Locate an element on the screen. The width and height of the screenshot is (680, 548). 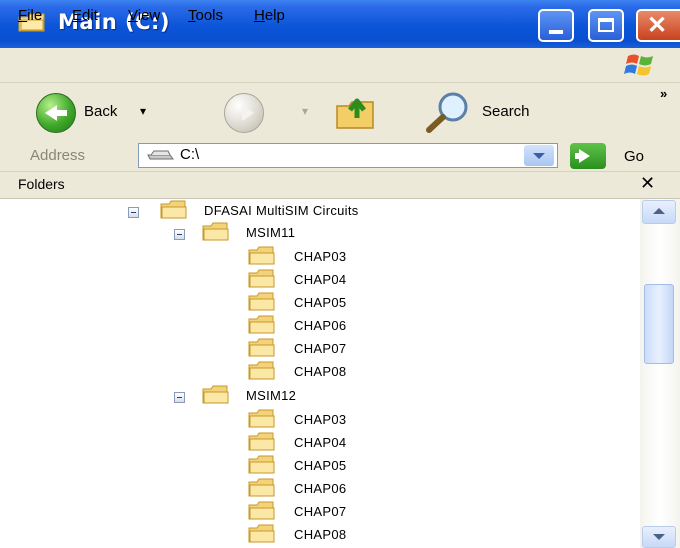
tree-item-label: MSIM12 is located at coordinates (271, 395).